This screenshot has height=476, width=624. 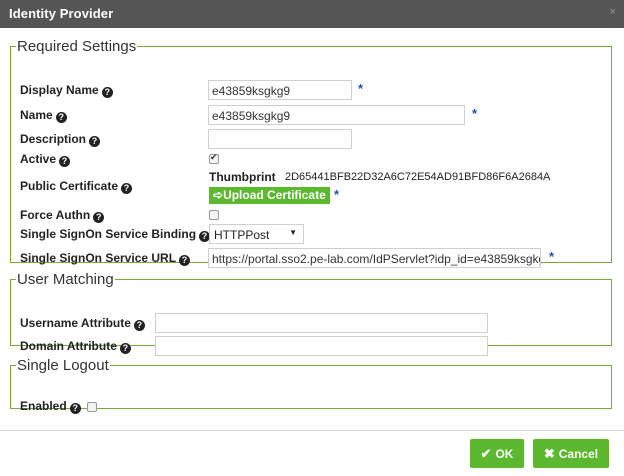 What do you see at coordinates (38, 159) in the screenshot?
I see `active-label: Active` at bounding box center [38, 159].